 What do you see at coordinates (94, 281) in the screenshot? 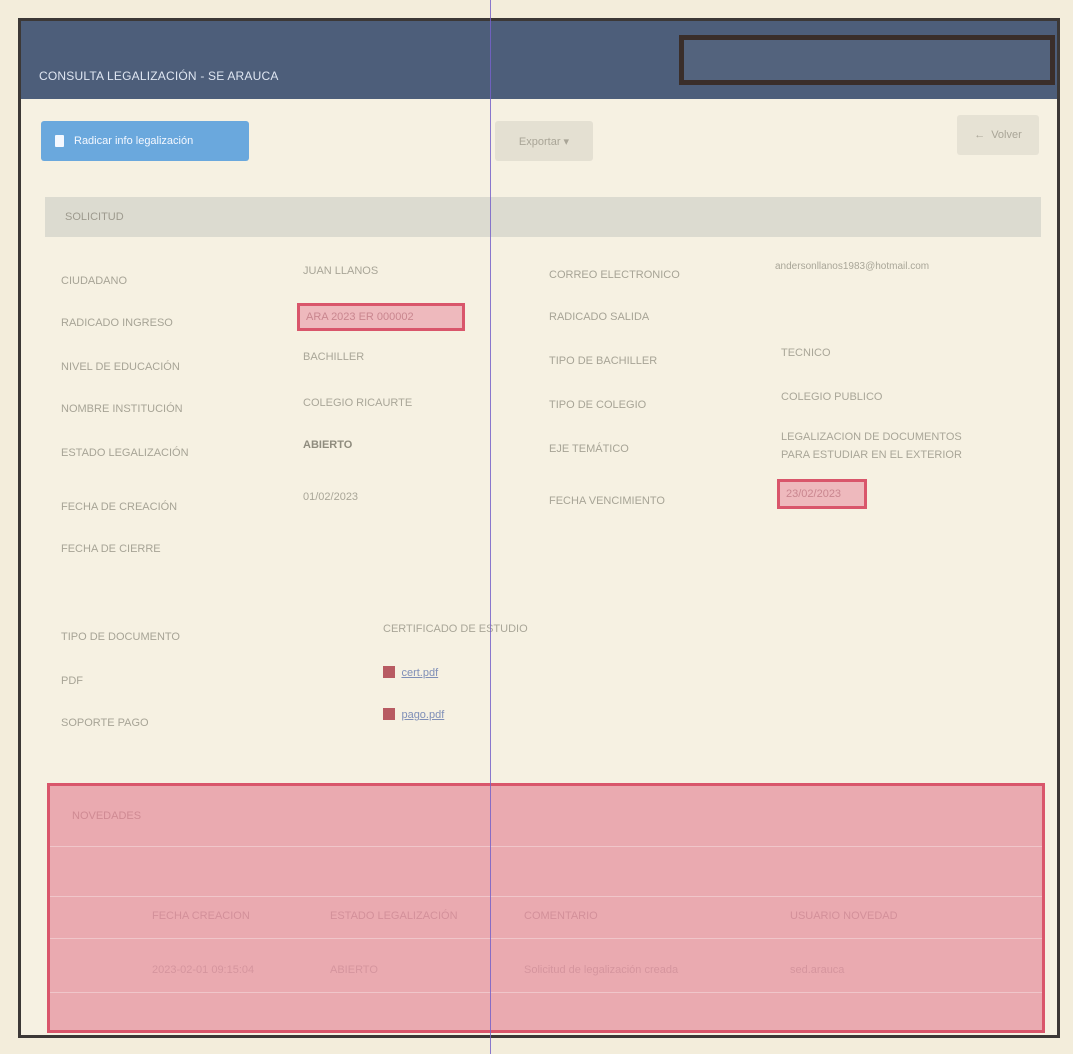
I see `ciudadano-label: CIUDADANO` at bounding box center [94, 281].